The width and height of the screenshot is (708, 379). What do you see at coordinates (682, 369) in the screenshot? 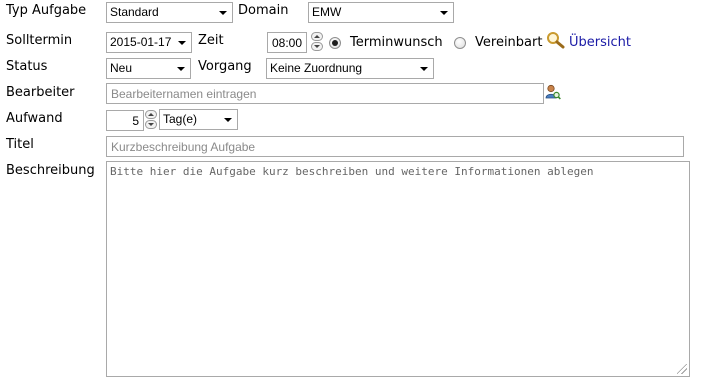
I see `resize-grip-icon` at bounding box center [682, 369].